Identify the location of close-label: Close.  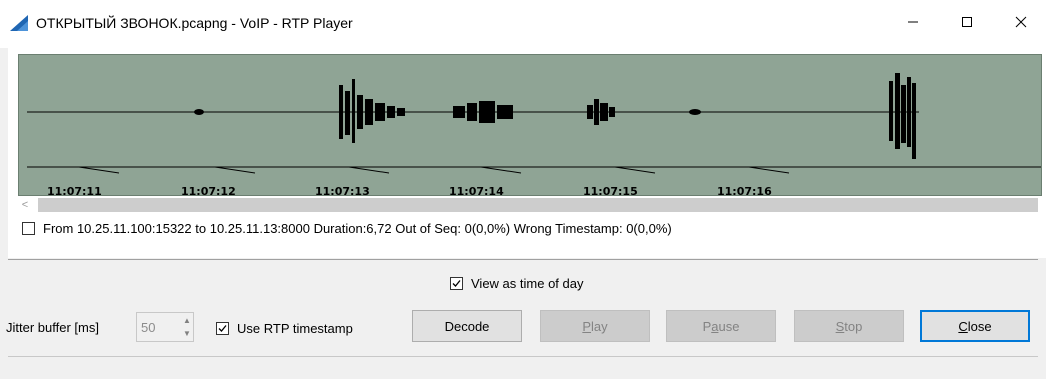
(975, 326).